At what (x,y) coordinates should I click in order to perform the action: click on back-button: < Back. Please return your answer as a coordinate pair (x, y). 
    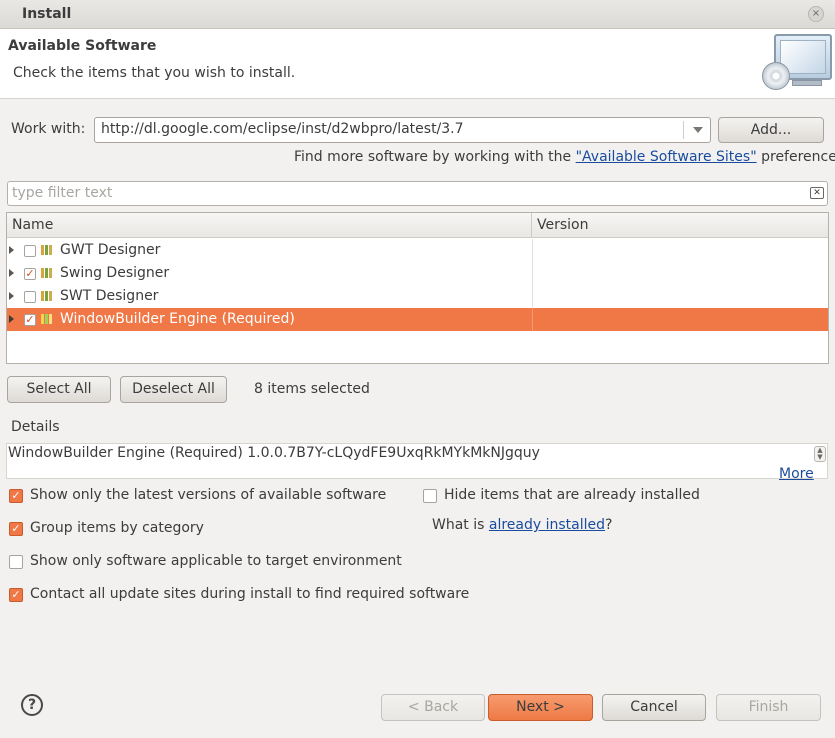
    Looking at the image, I should click on (433, 707).